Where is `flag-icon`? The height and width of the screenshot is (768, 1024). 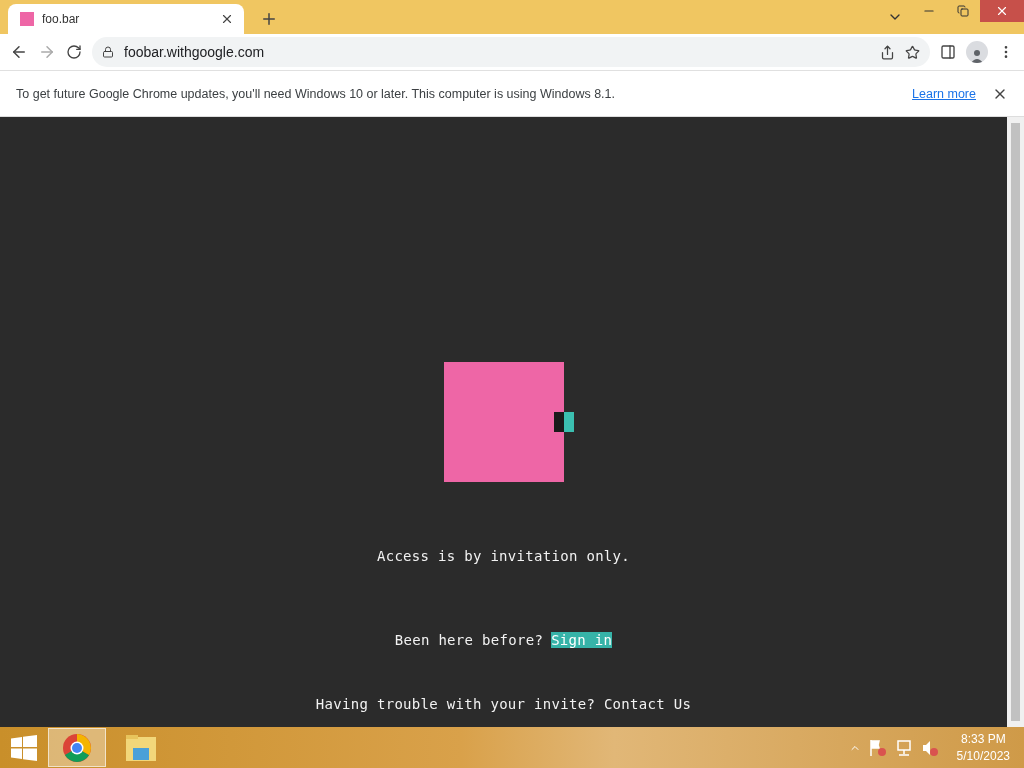
flag-icon is located at coordinates (877, 747).